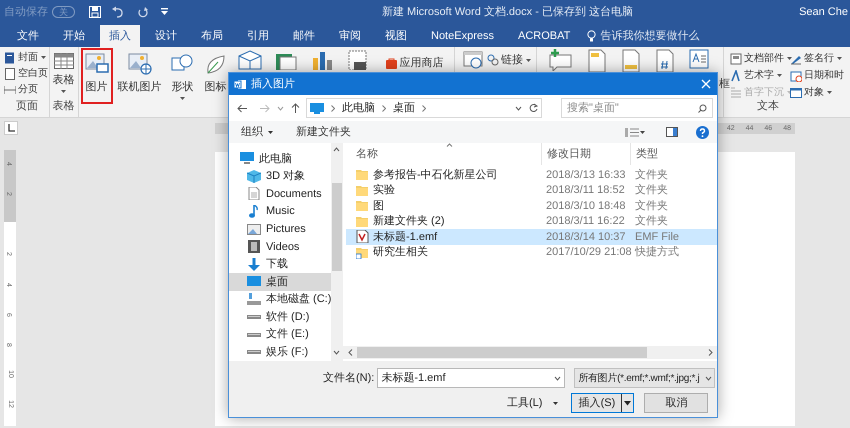  Describe the element at coordinates (824, 12) in the screenshot. I see `user-name: Sean Che` at that location.